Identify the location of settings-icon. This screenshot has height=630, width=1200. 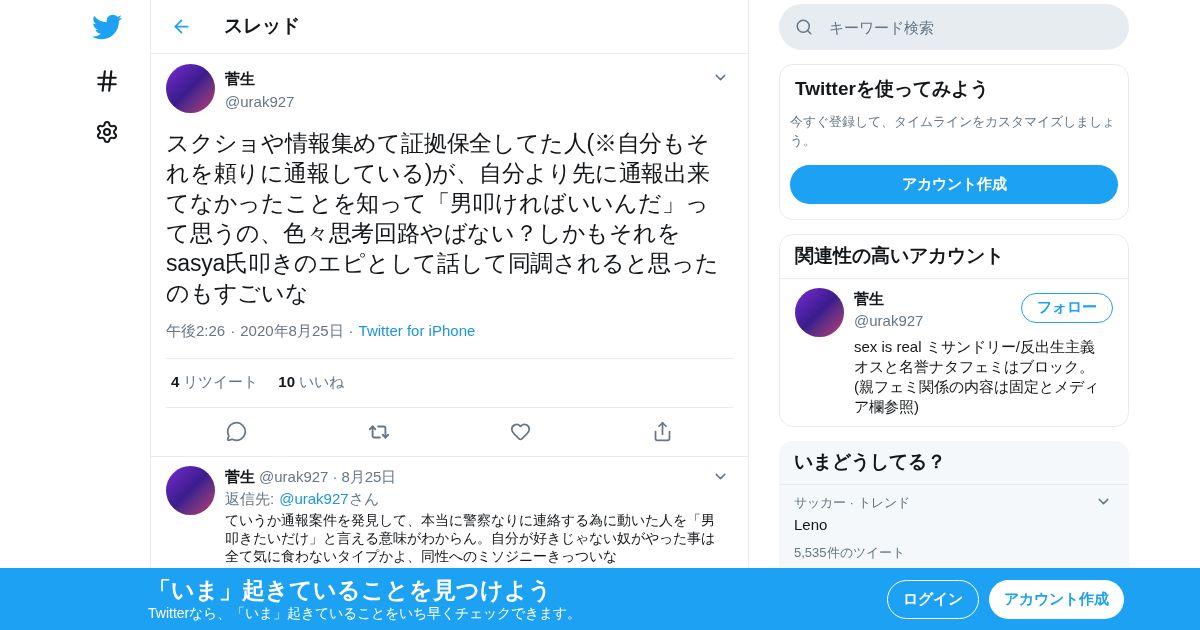
(107, 132).